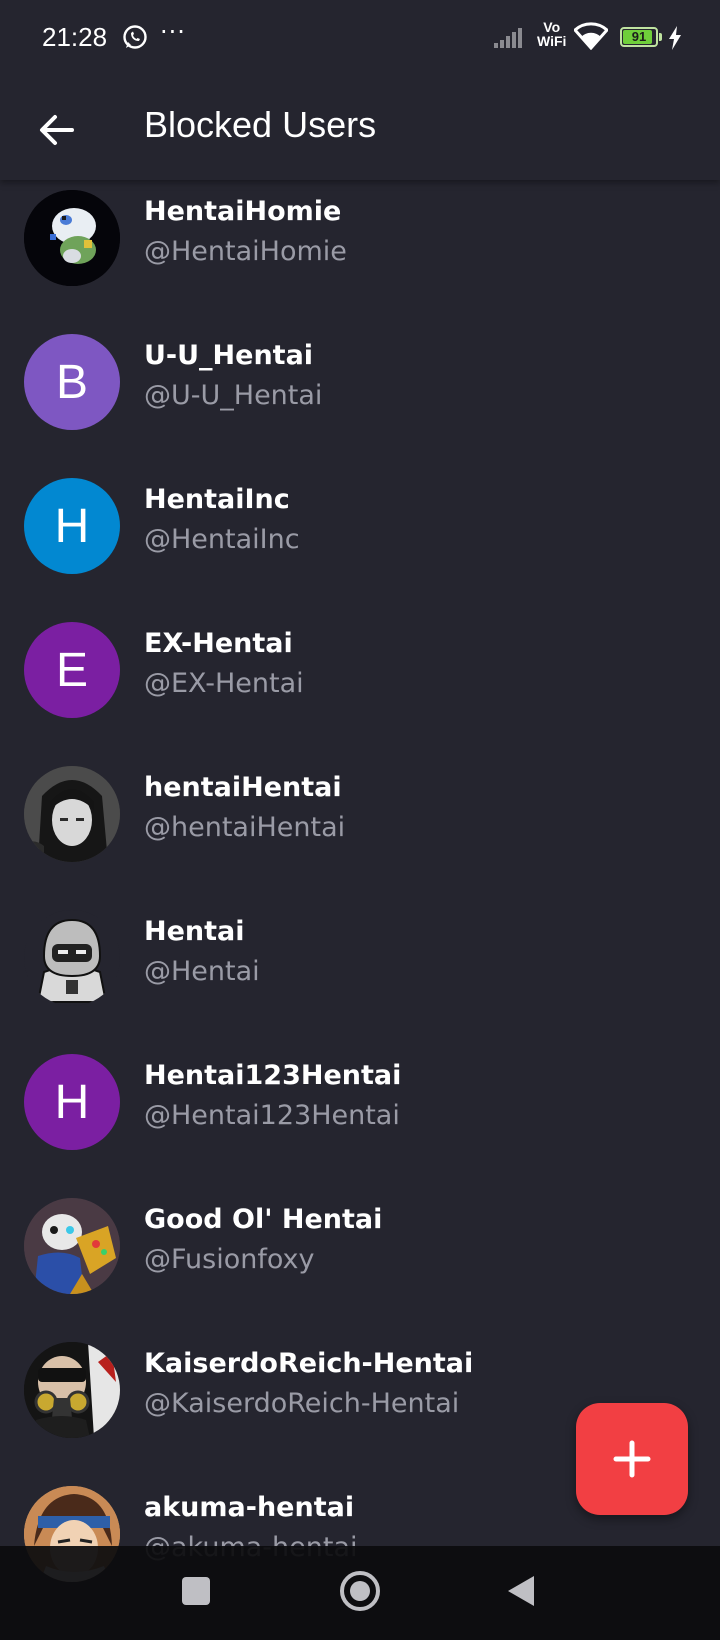 Image resolution: width=720 pixels, height=1640 pixels. I want to click on blocked-user-row: H Hentai123Hentai @Hentai123Hentai, so click(360, 1116).